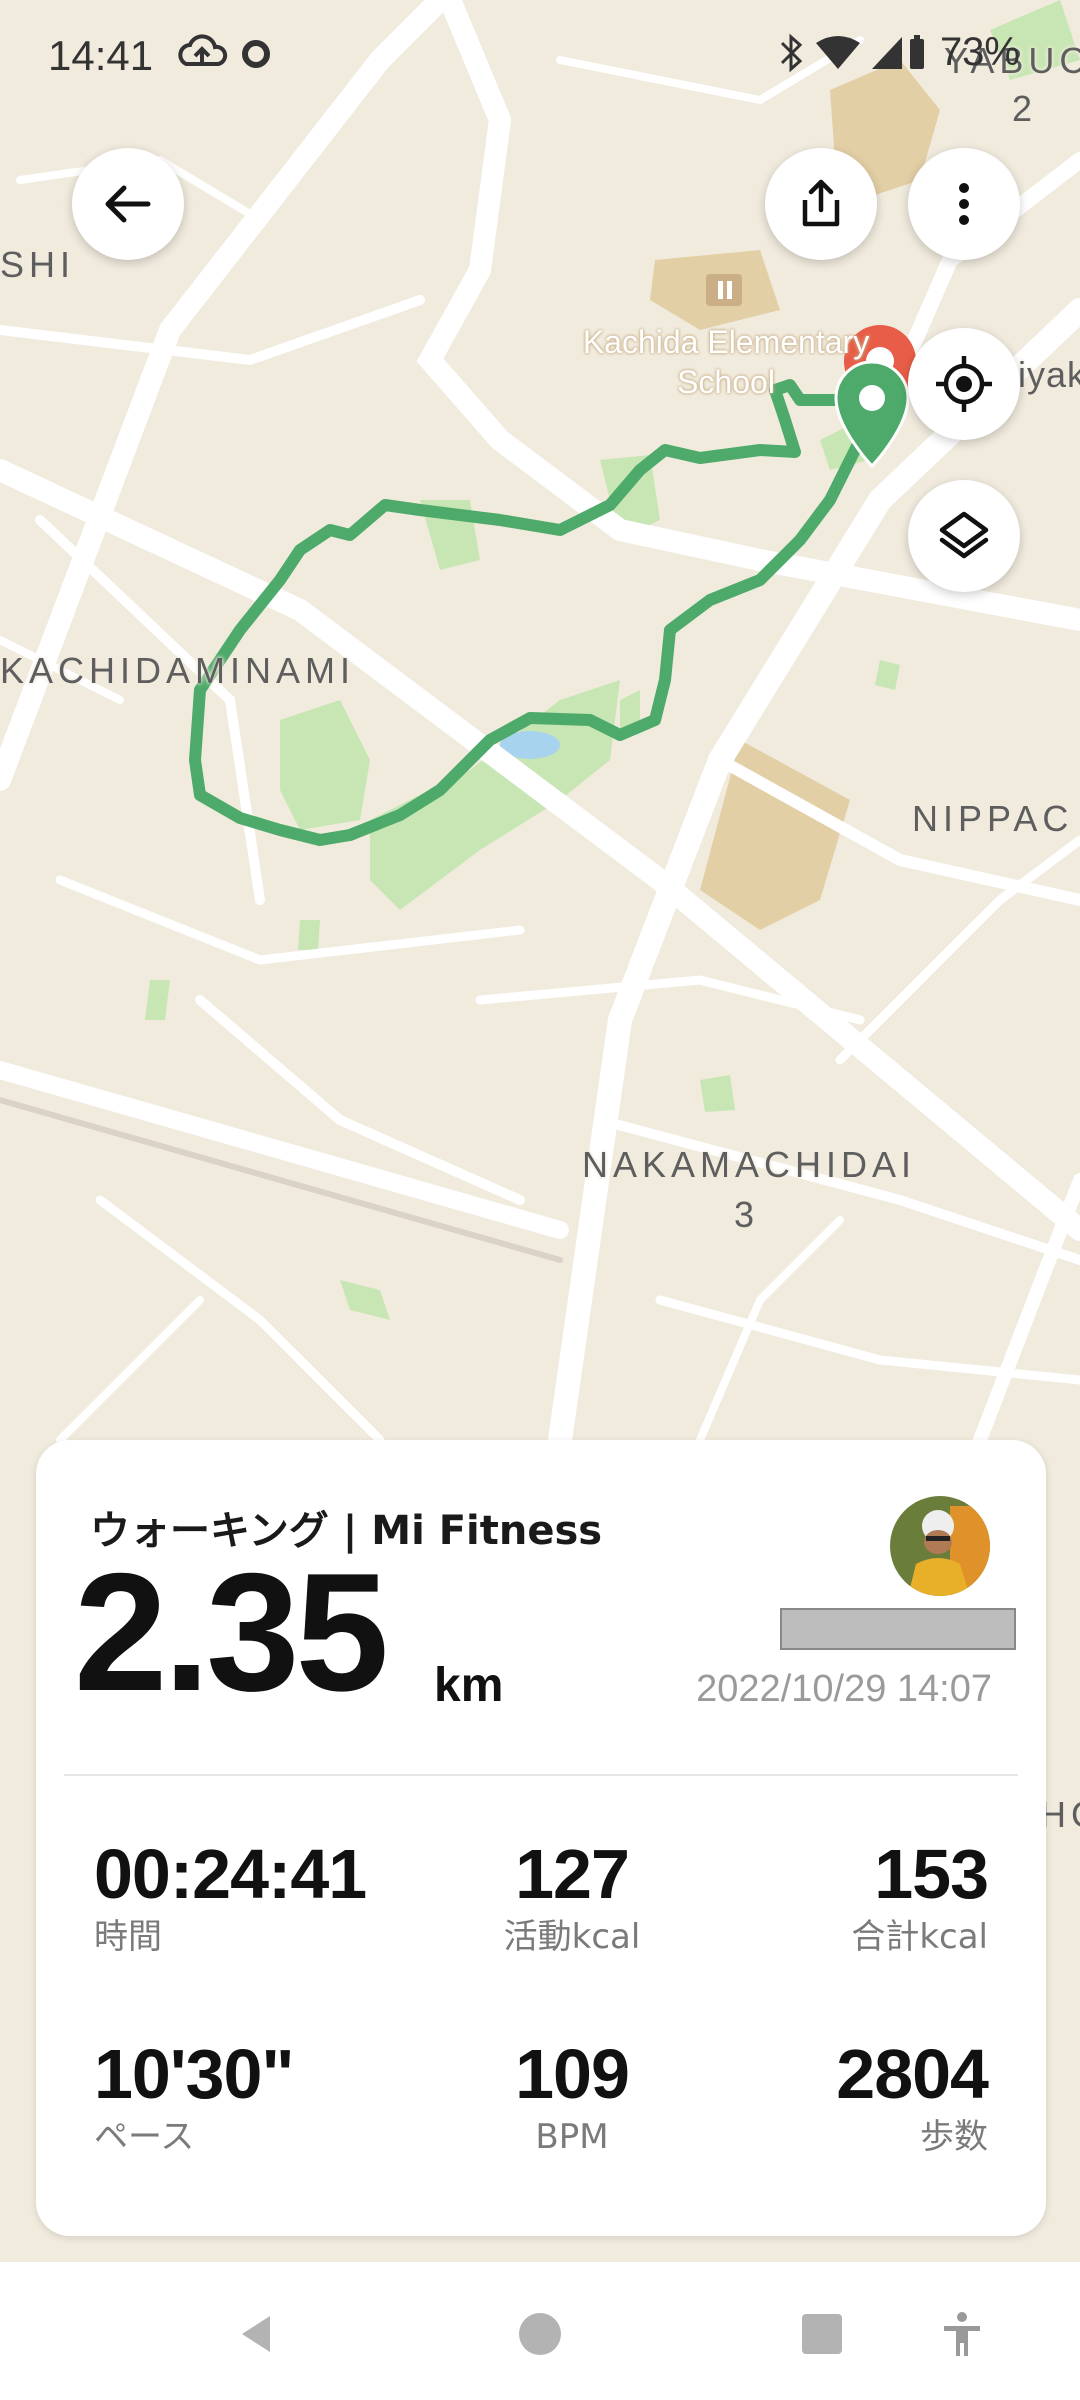 This screenshot has height=2400, width=1080. I want to click on status-left-icons, so click(228, 57).